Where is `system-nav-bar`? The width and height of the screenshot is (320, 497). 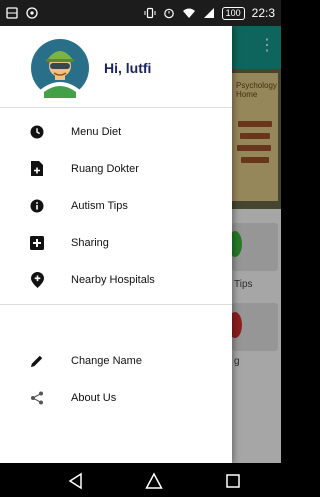 system-nav-bar is located at coordinates (140, 480).